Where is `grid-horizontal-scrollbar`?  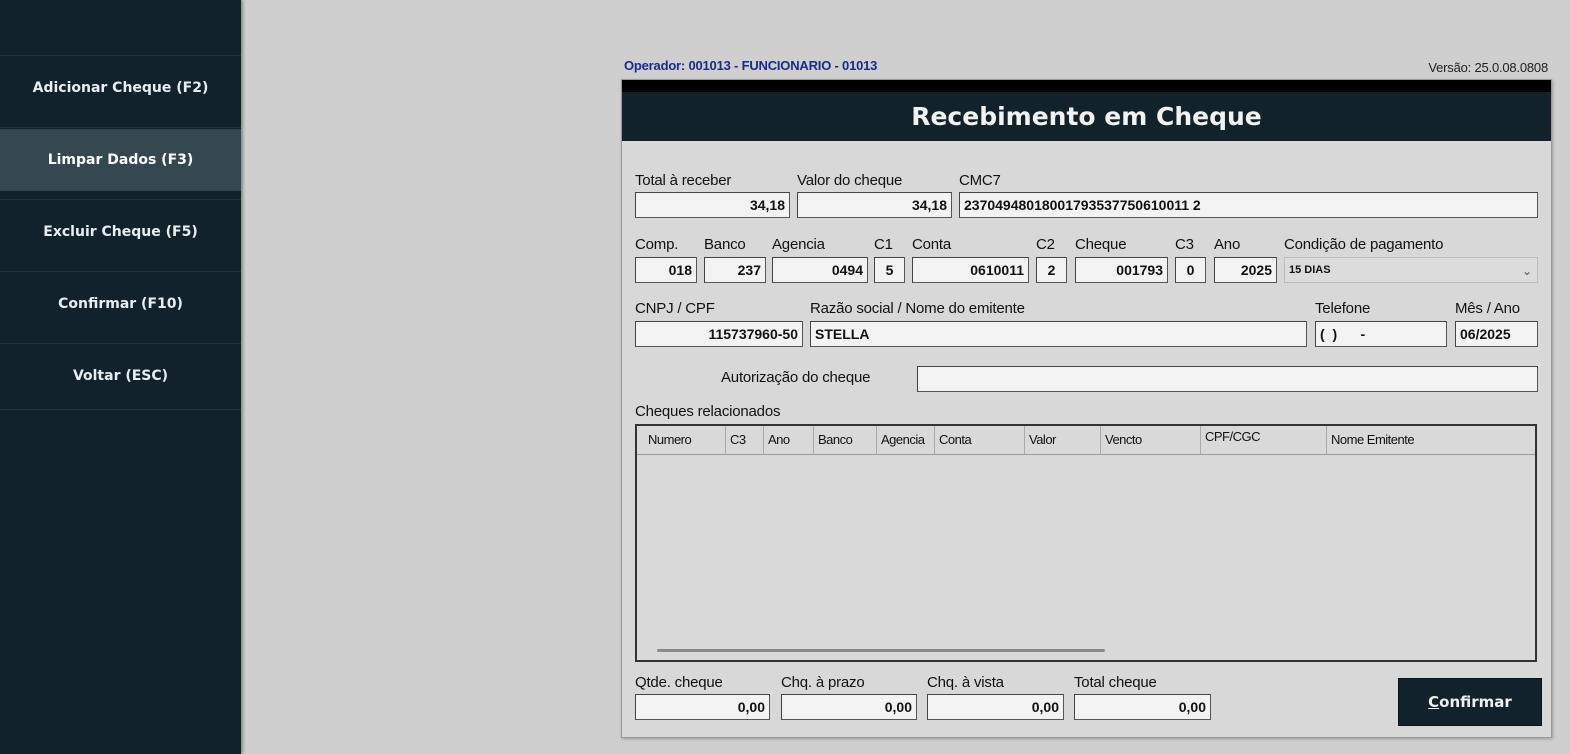
grid-horizontal-scrollbar is located at coordinates (1086, 651).